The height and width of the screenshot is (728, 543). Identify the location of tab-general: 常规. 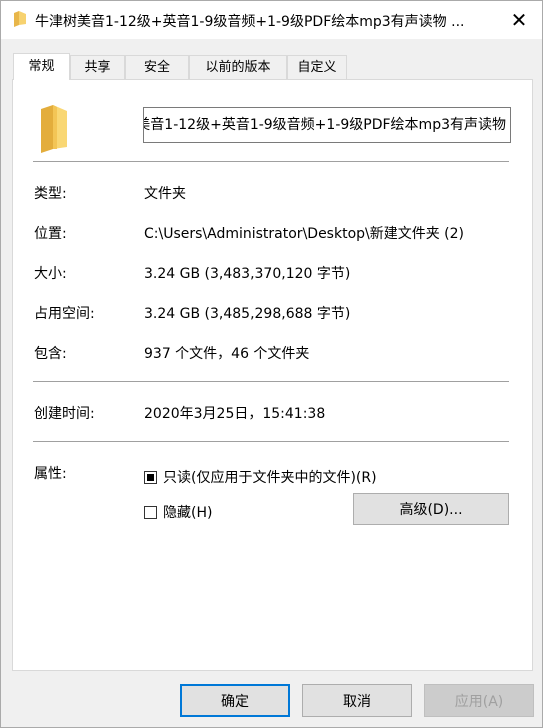
(41, 66).